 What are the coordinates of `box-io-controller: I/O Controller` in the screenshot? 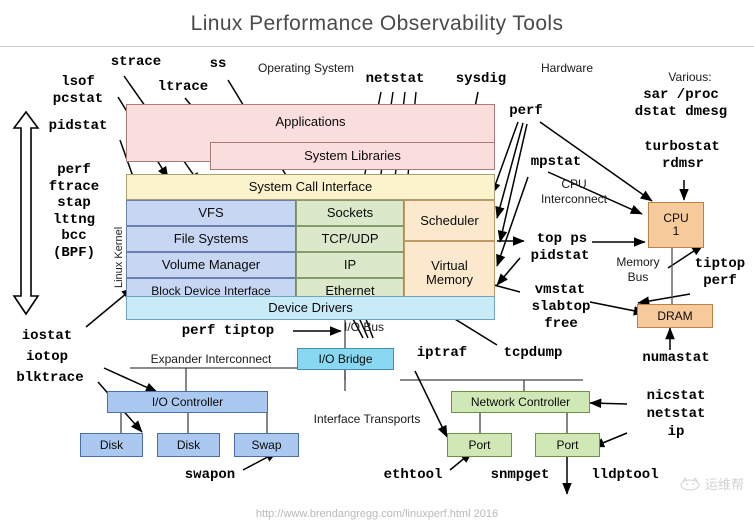 It's located at (187, 402).